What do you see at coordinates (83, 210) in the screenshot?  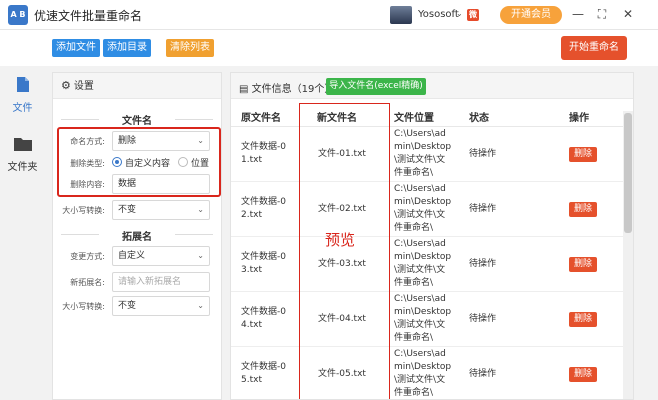 I see `case-convert-label: 大小写转换:` at bounding box center [83, 210].